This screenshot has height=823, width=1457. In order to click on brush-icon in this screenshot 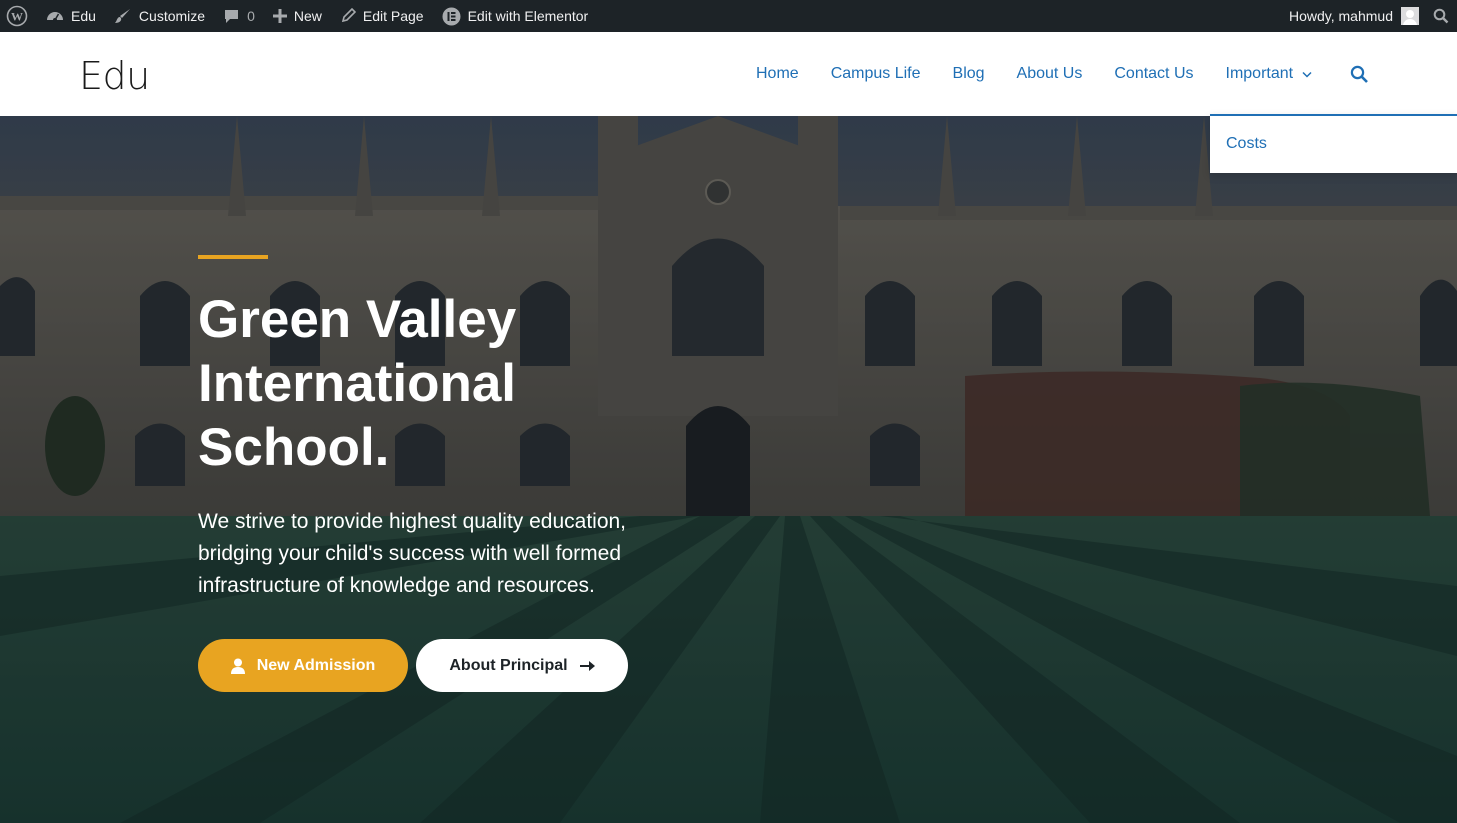, I will do `click(122, 16)`.